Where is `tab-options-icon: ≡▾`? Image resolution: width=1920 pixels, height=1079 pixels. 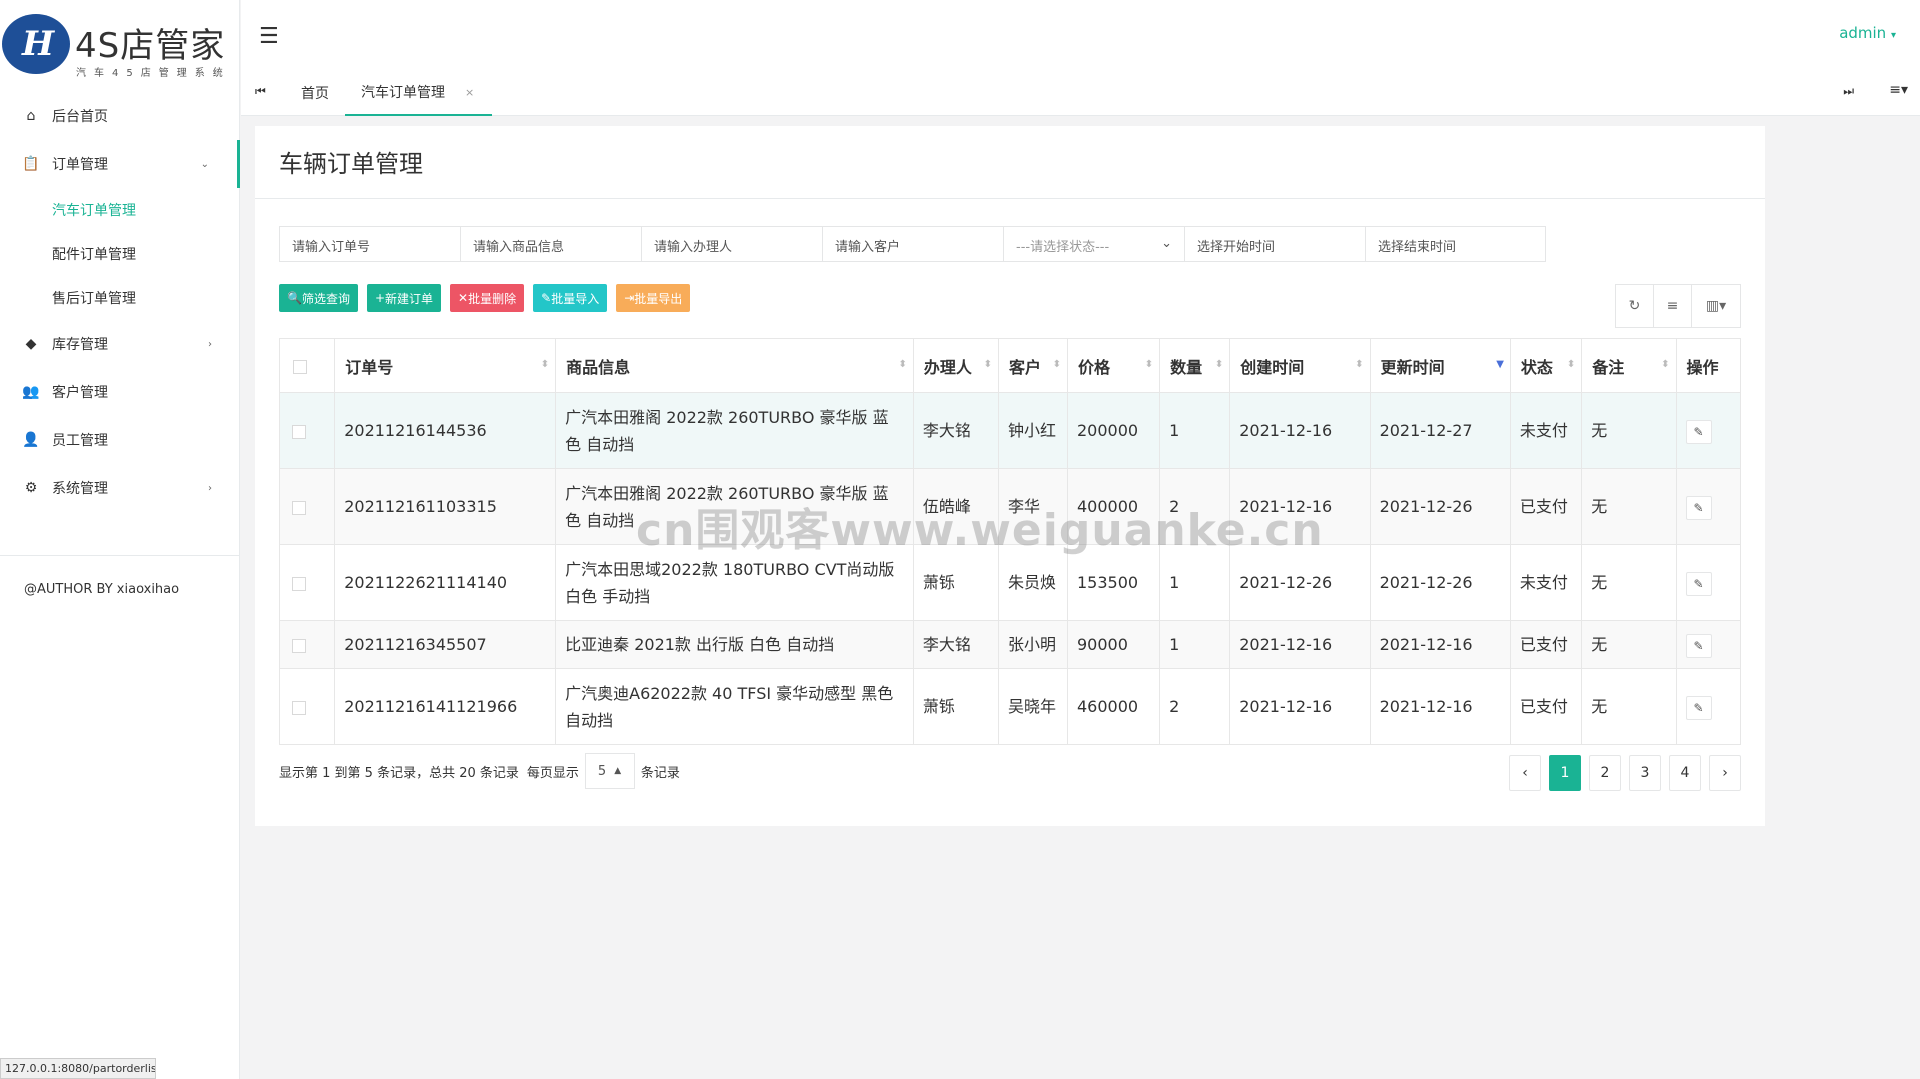 tab-options-icon: ≡▾ is located at coordinates (1898, 90).